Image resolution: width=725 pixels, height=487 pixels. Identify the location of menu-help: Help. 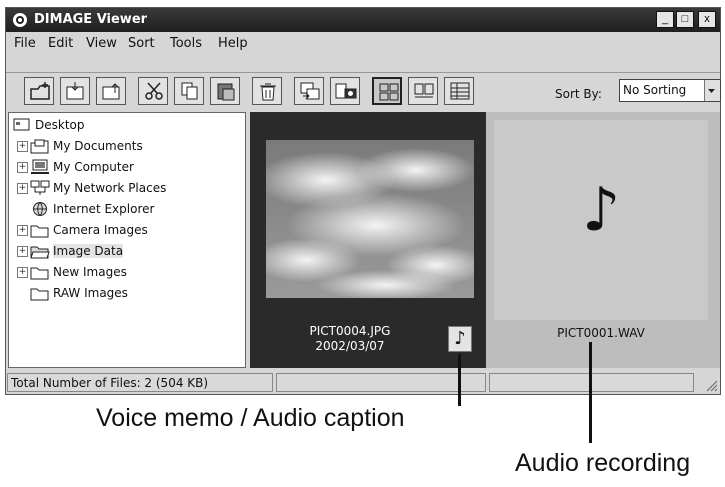
(233, 43).